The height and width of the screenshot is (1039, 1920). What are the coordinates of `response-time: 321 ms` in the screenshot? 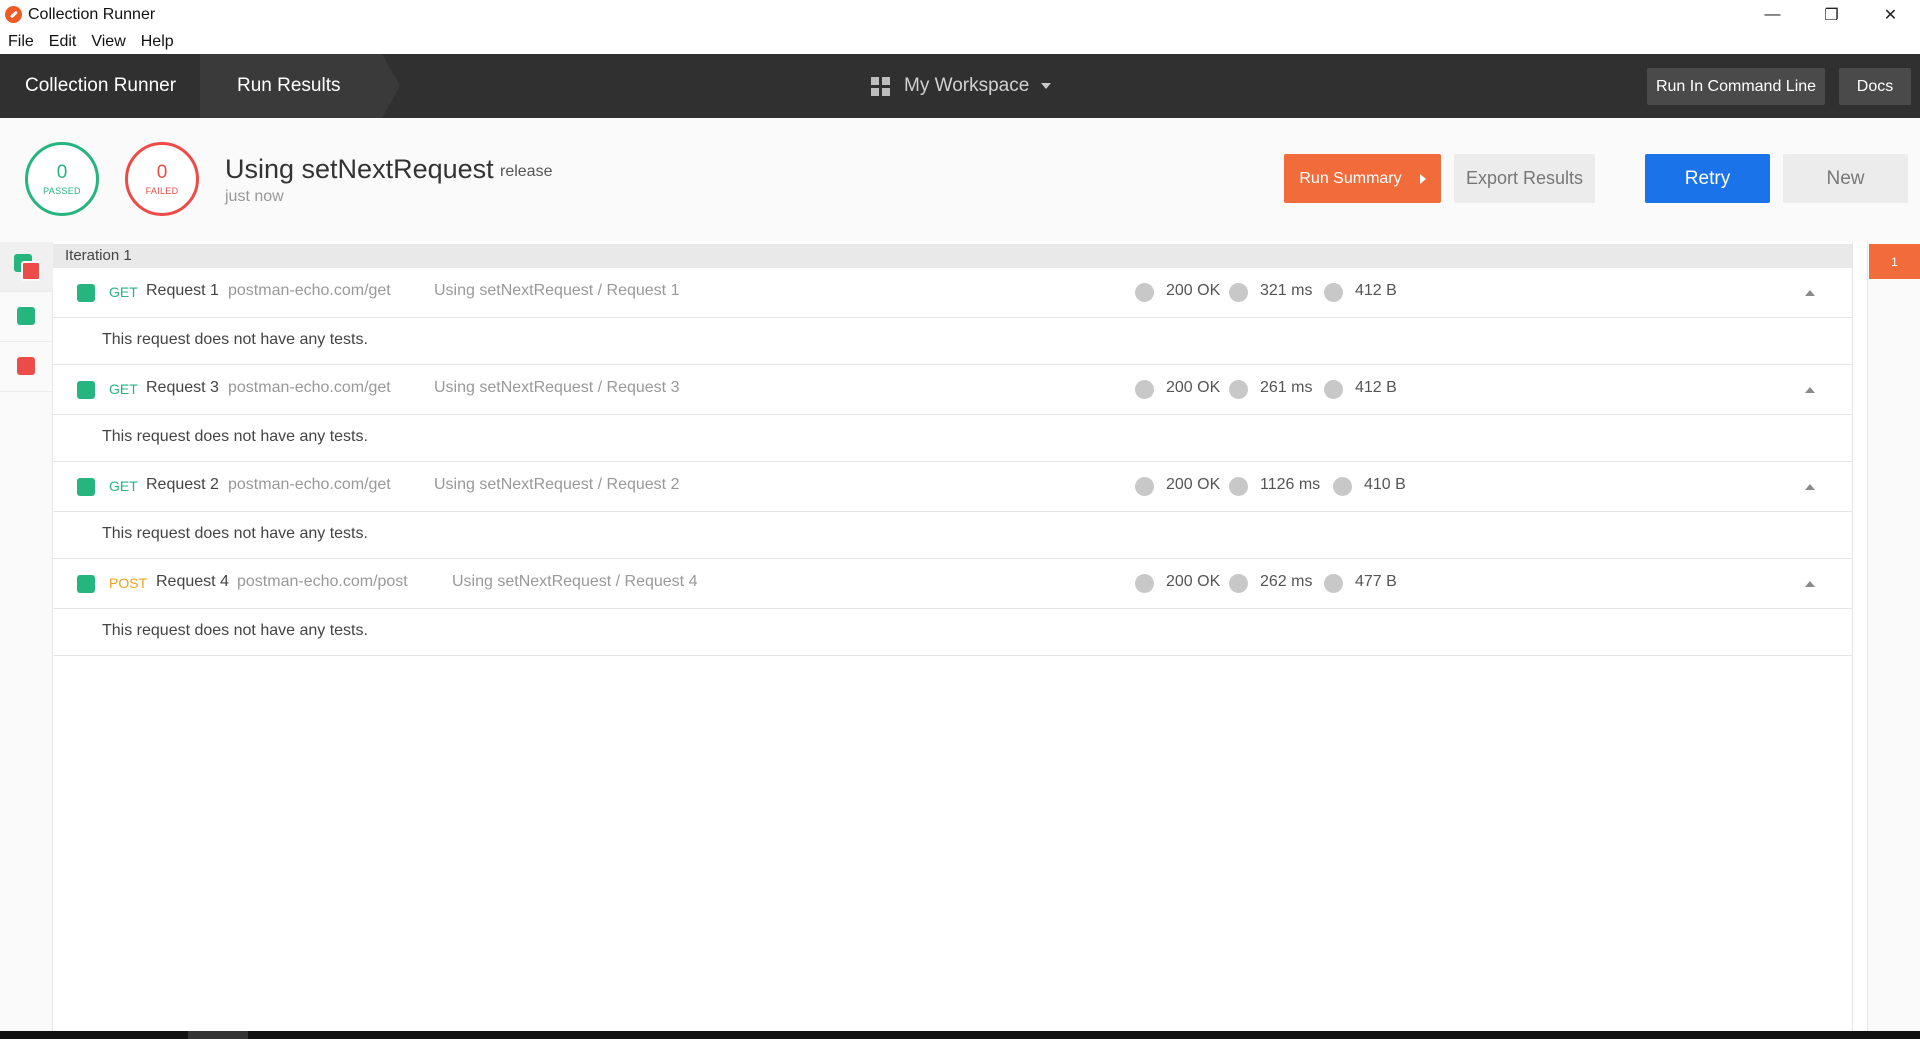 It's located at (1286, 290).